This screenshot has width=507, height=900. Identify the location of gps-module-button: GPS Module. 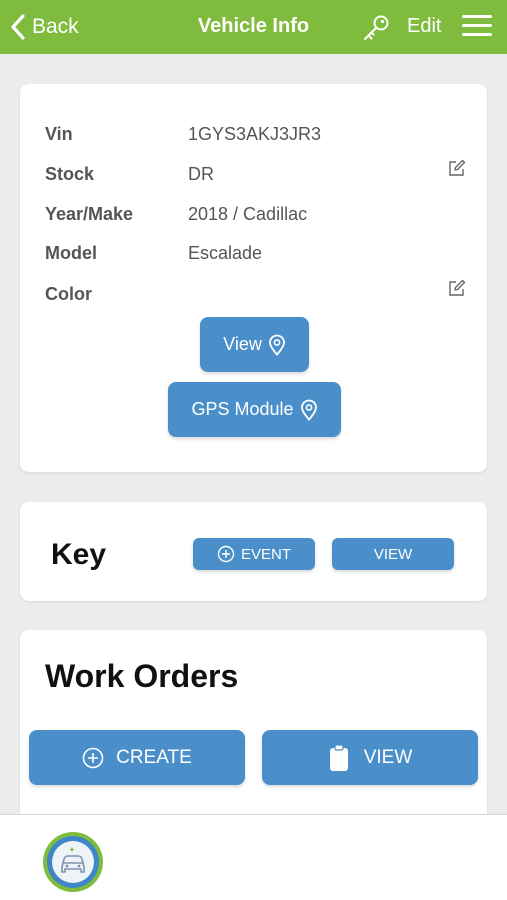
(254, 409).